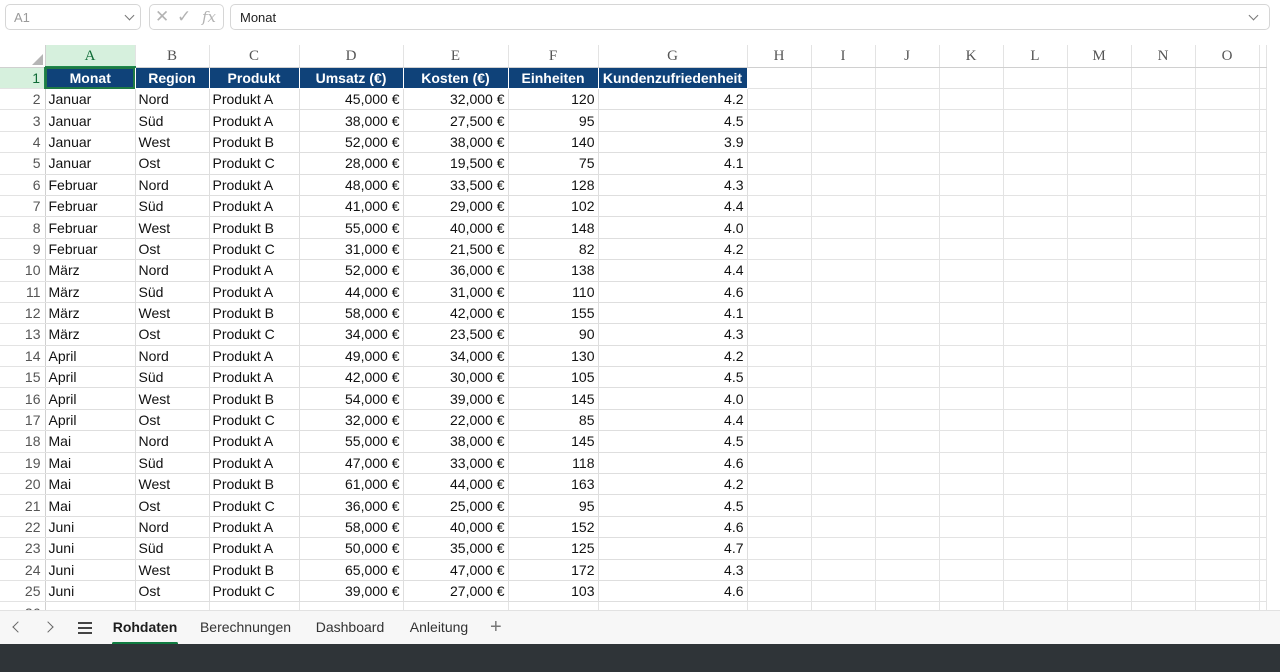  Describe the element at coordinates (350, 628) in the screenshot. I see `sheet-tab-dashboard: Dashboard` at that location.